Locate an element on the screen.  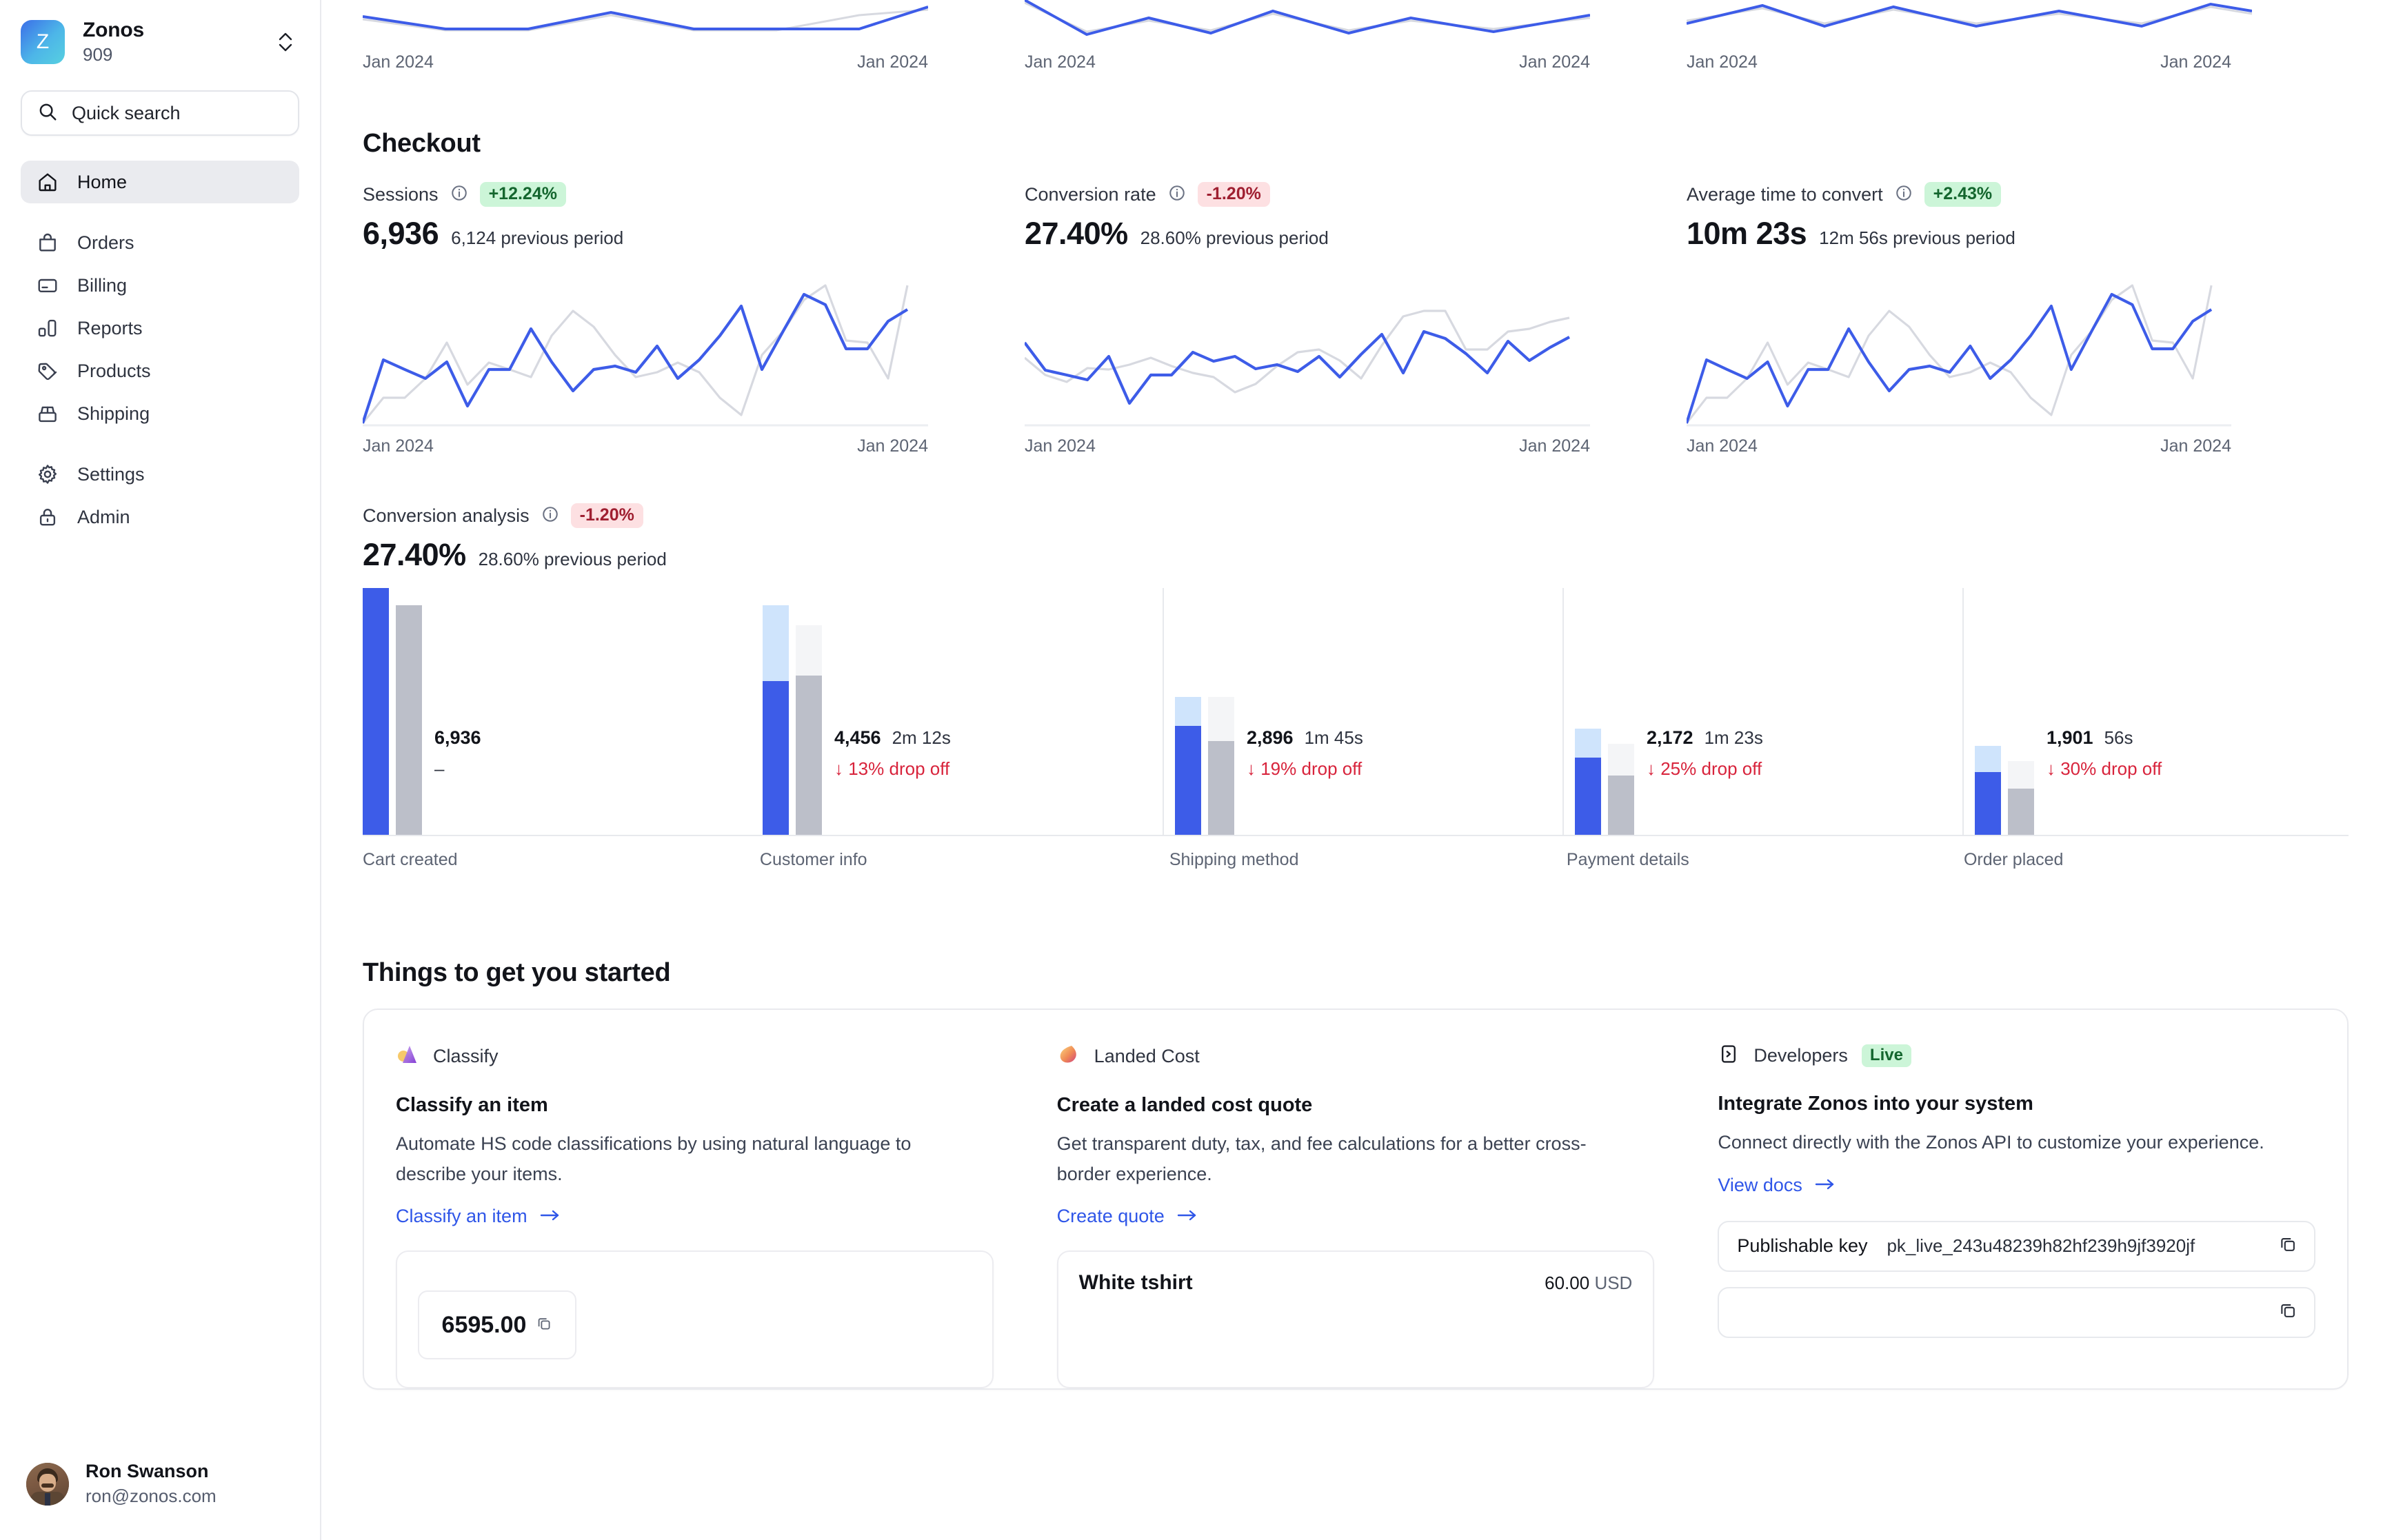
sidebar-item-shipping: Shipping is located at coordinates (160, 414).